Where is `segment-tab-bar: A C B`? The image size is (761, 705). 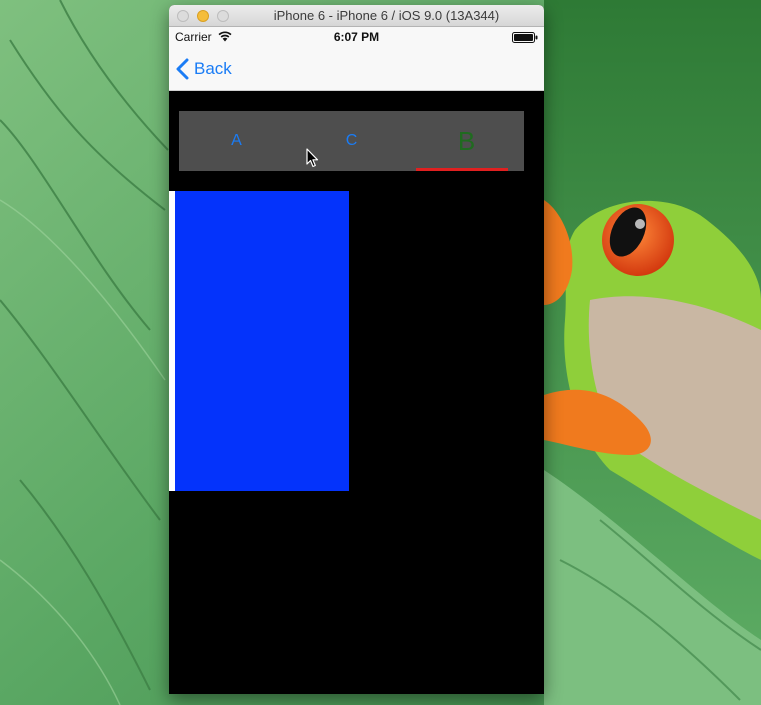 segment-tab-bar: A C B is located at coordinates (351, 141).